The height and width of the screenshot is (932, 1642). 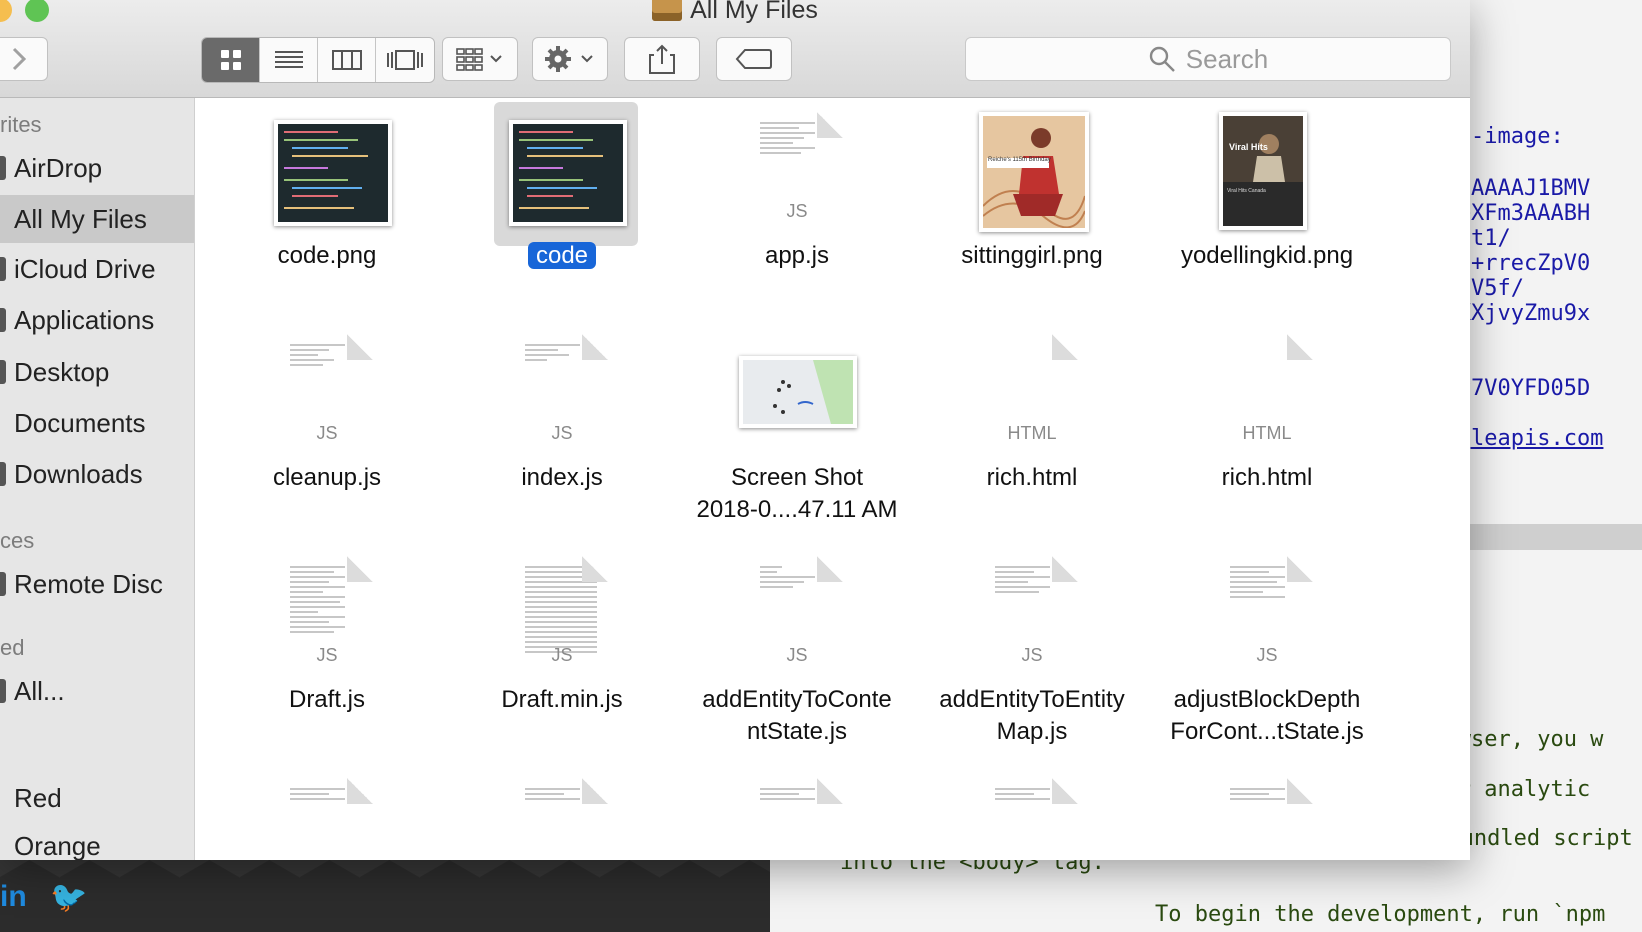 I want to click on illustration-thumbnail: Reiche's 115th Birthday, so click(x=1034, y=172).